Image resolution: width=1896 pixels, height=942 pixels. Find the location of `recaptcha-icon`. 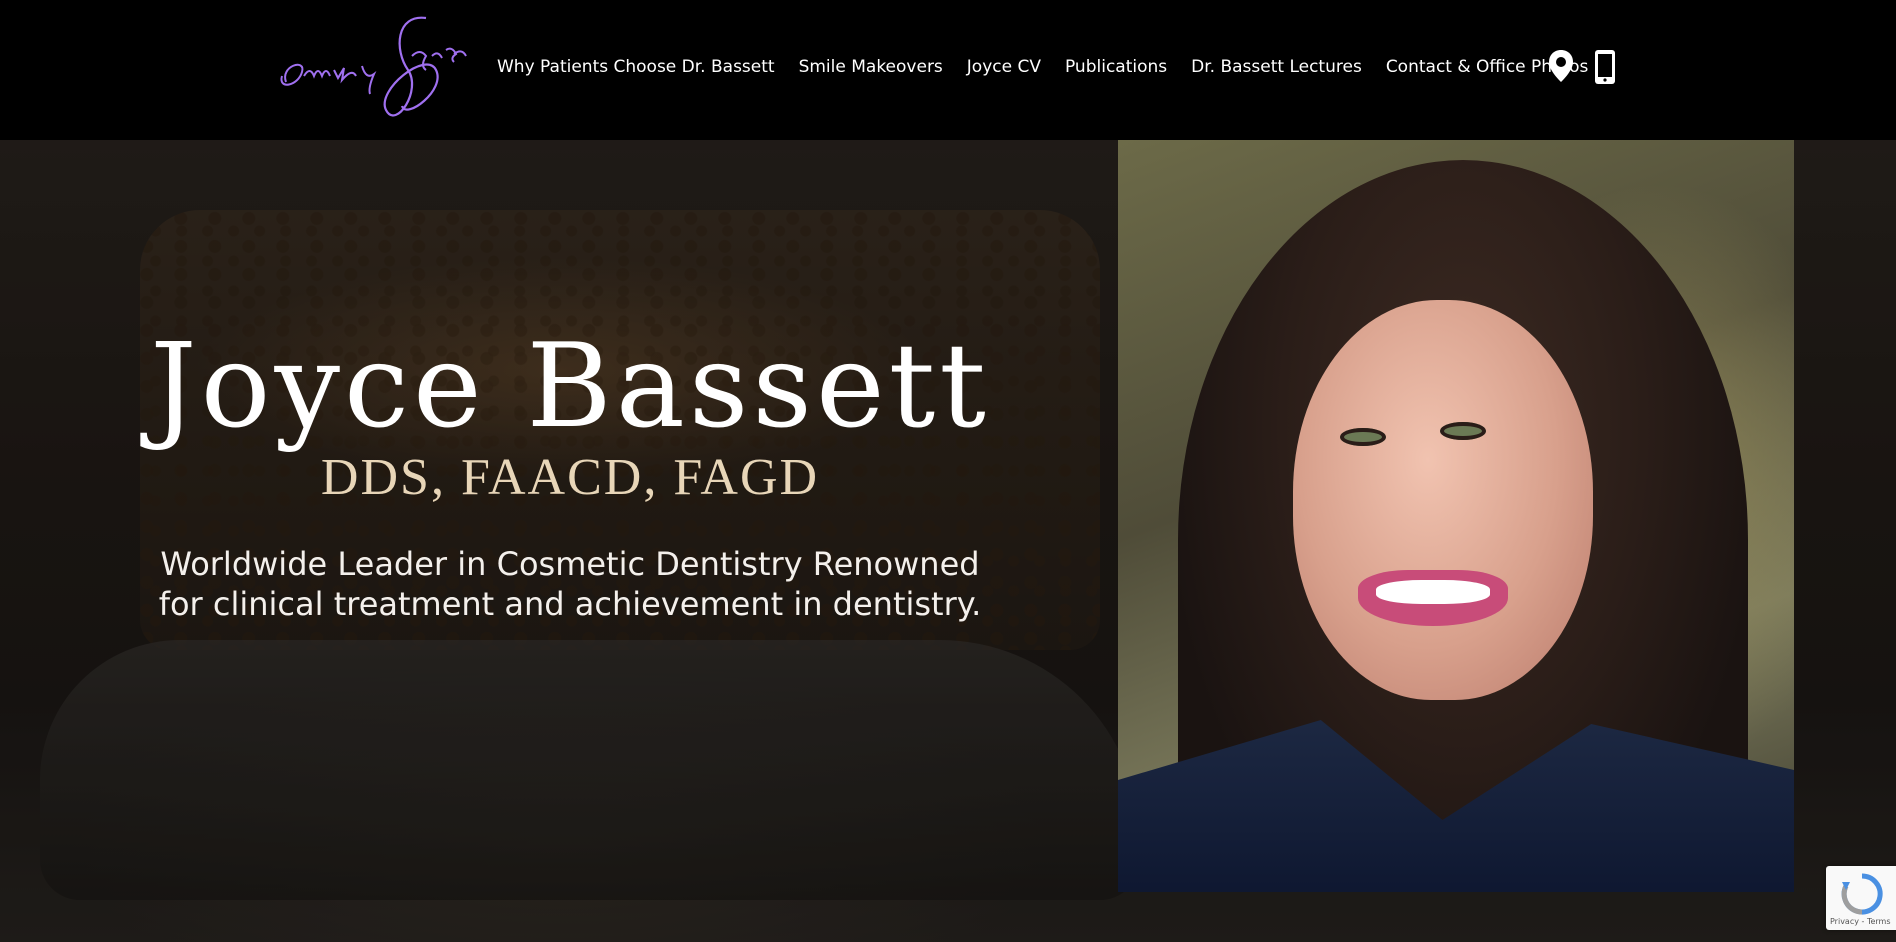

recaptcha-icon is located at coordinates (1862, 894).